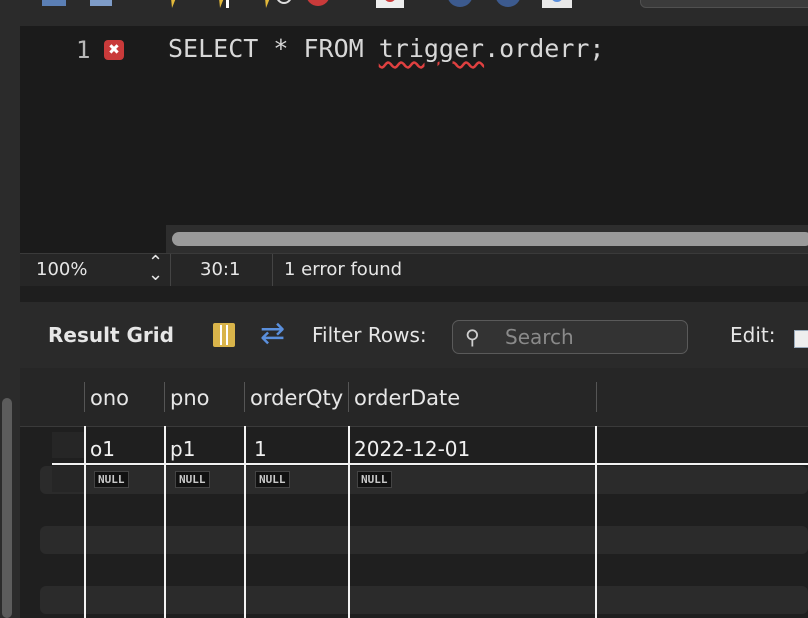 Image resolution: width=808 pixels, height=618 pixels. I want to click on column-header-orderdate: orderDate, so click(407, 398).